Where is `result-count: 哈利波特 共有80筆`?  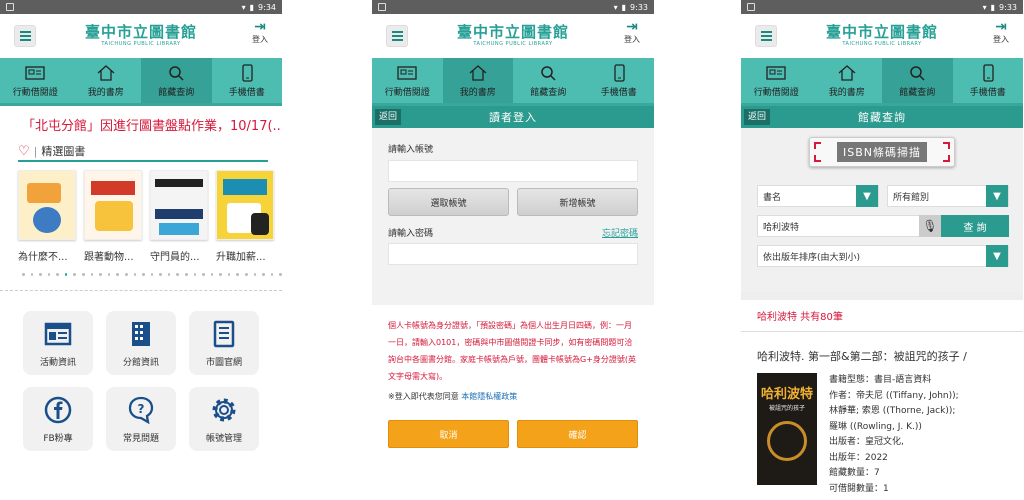
result-count: 哈利波特 共有80筆 is located at coordinates (882, 316).